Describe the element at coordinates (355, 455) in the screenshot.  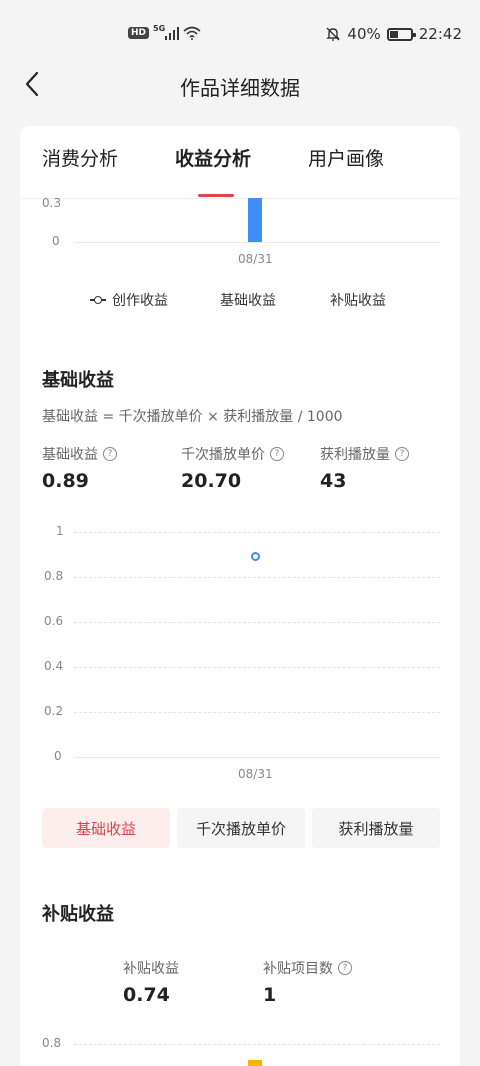
I see `metric-label: 获利播放量` at that location.